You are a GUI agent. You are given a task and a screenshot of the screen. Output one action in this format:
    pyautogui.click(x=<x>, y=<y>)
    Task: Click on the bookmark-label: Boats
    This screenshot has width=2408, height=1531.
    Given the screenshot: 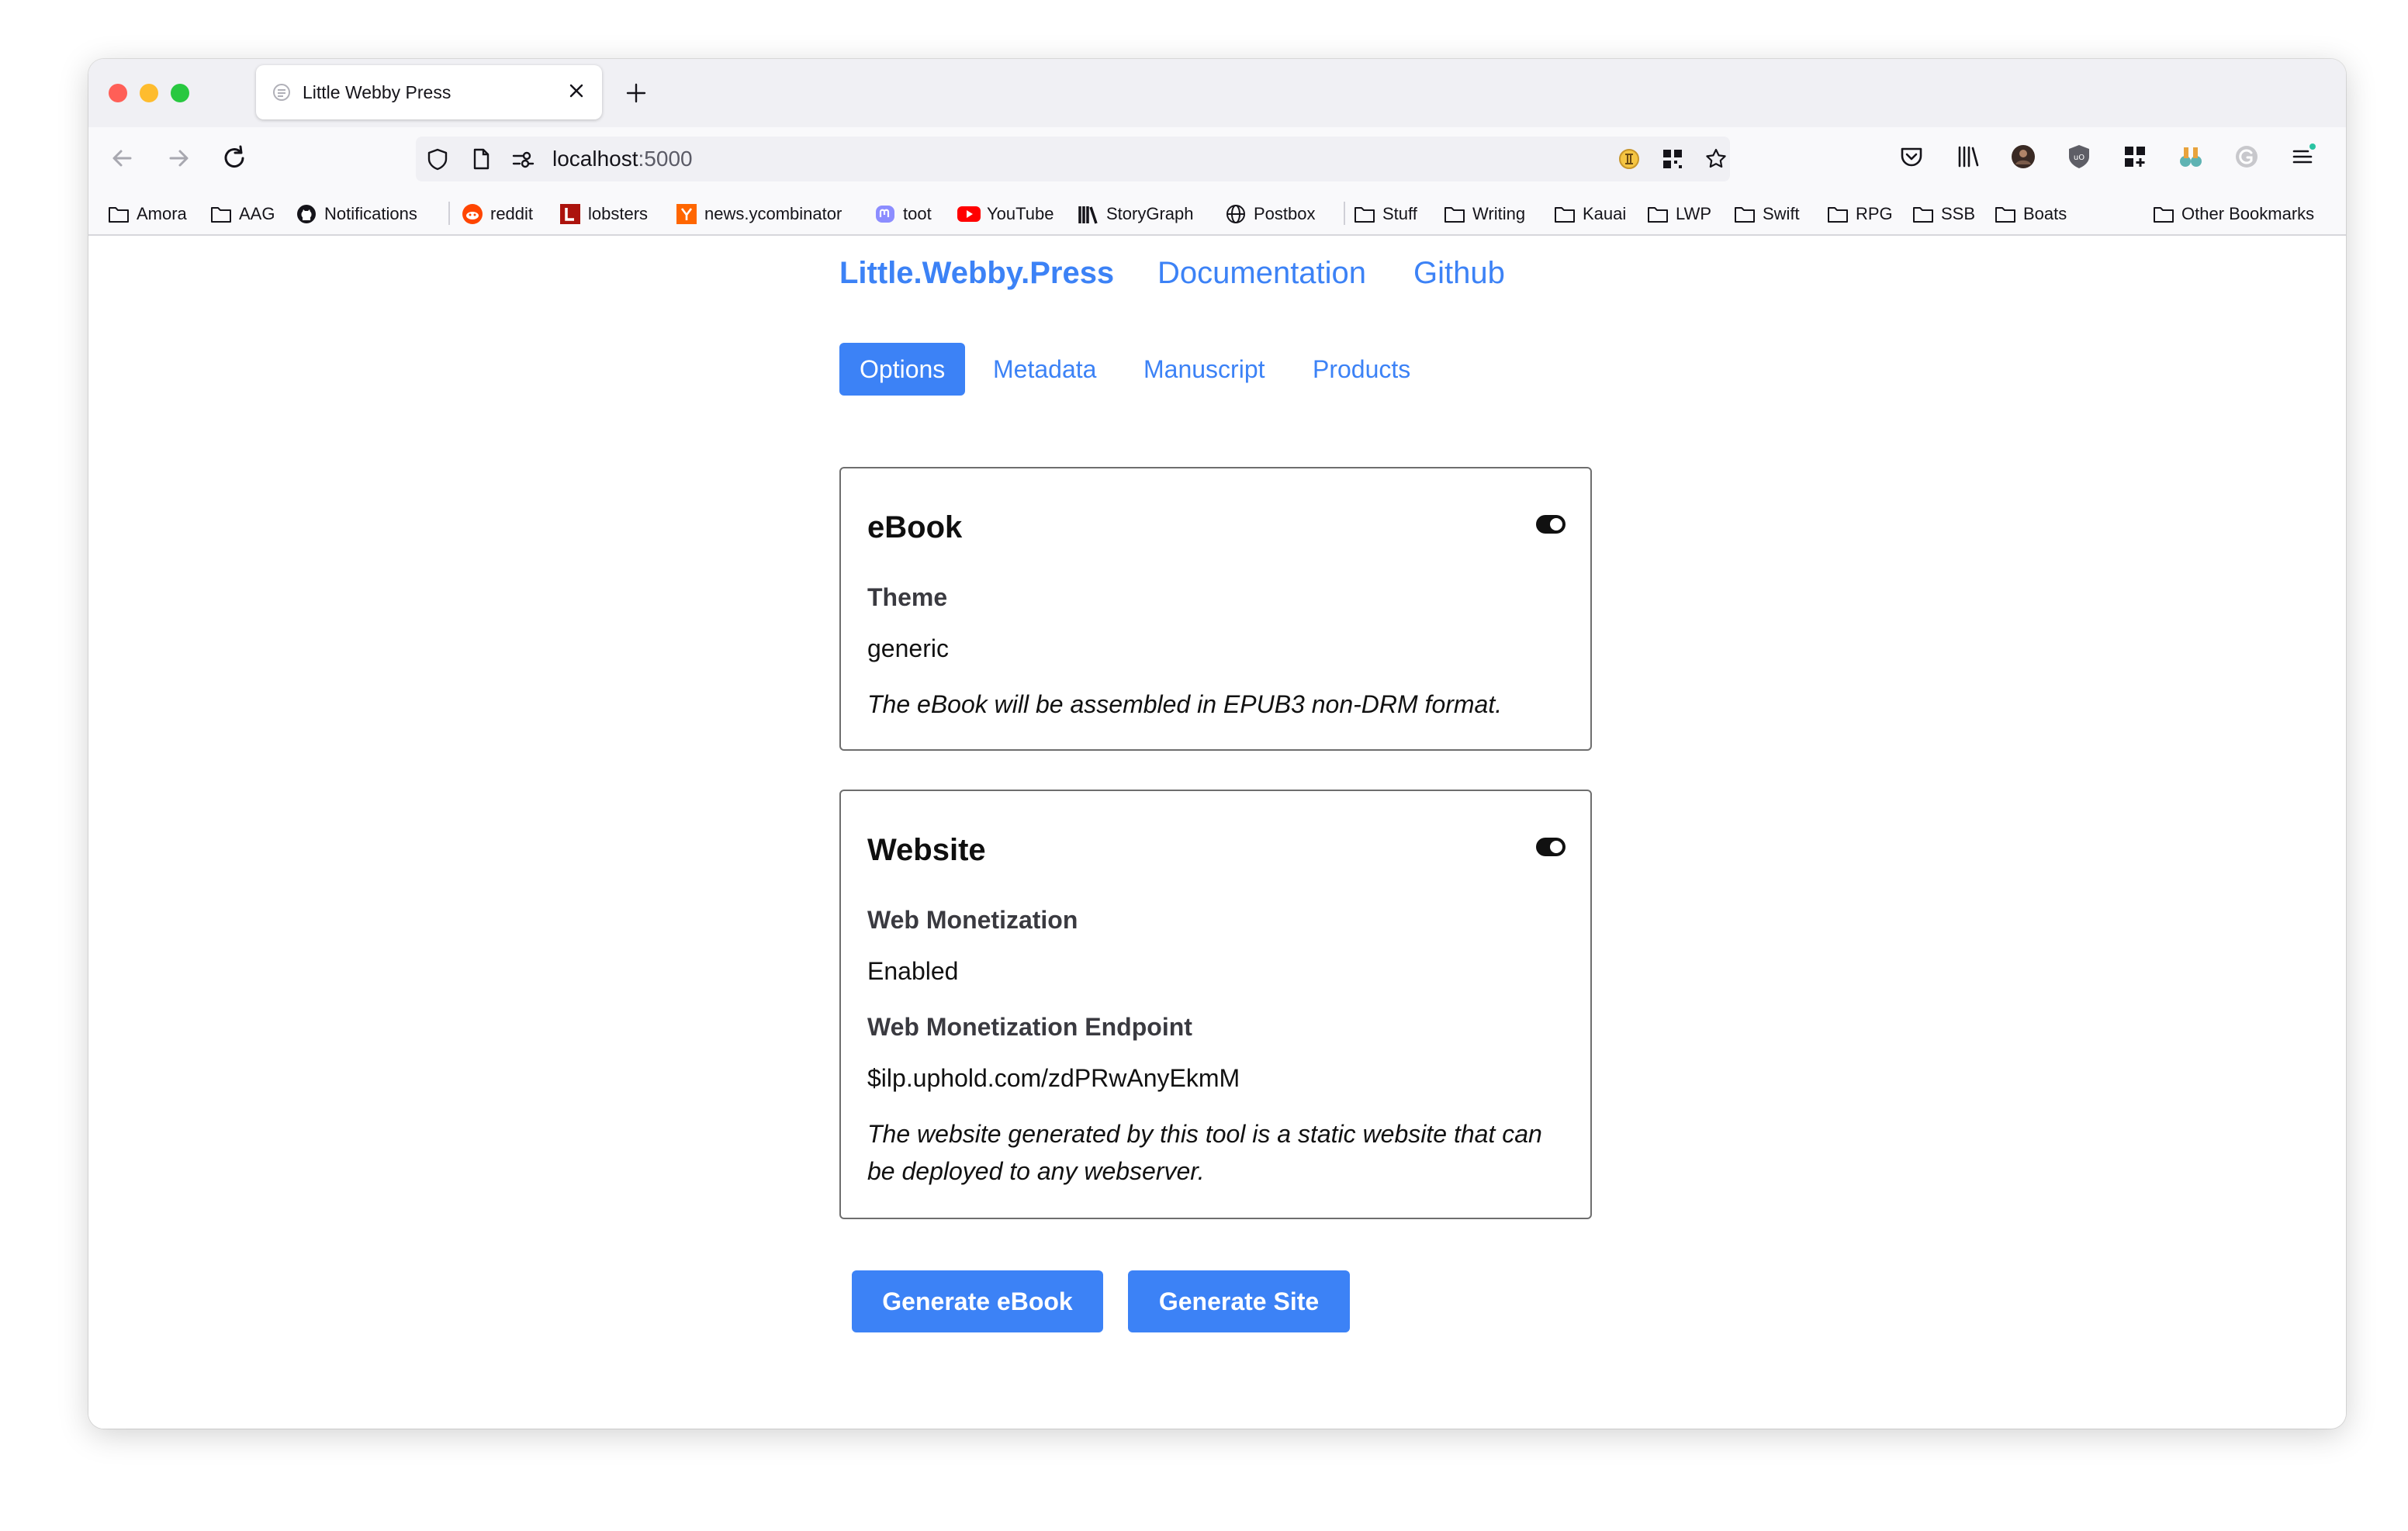 What is the action you would take?
    pyautogui.click(x=2045, y=213)
    